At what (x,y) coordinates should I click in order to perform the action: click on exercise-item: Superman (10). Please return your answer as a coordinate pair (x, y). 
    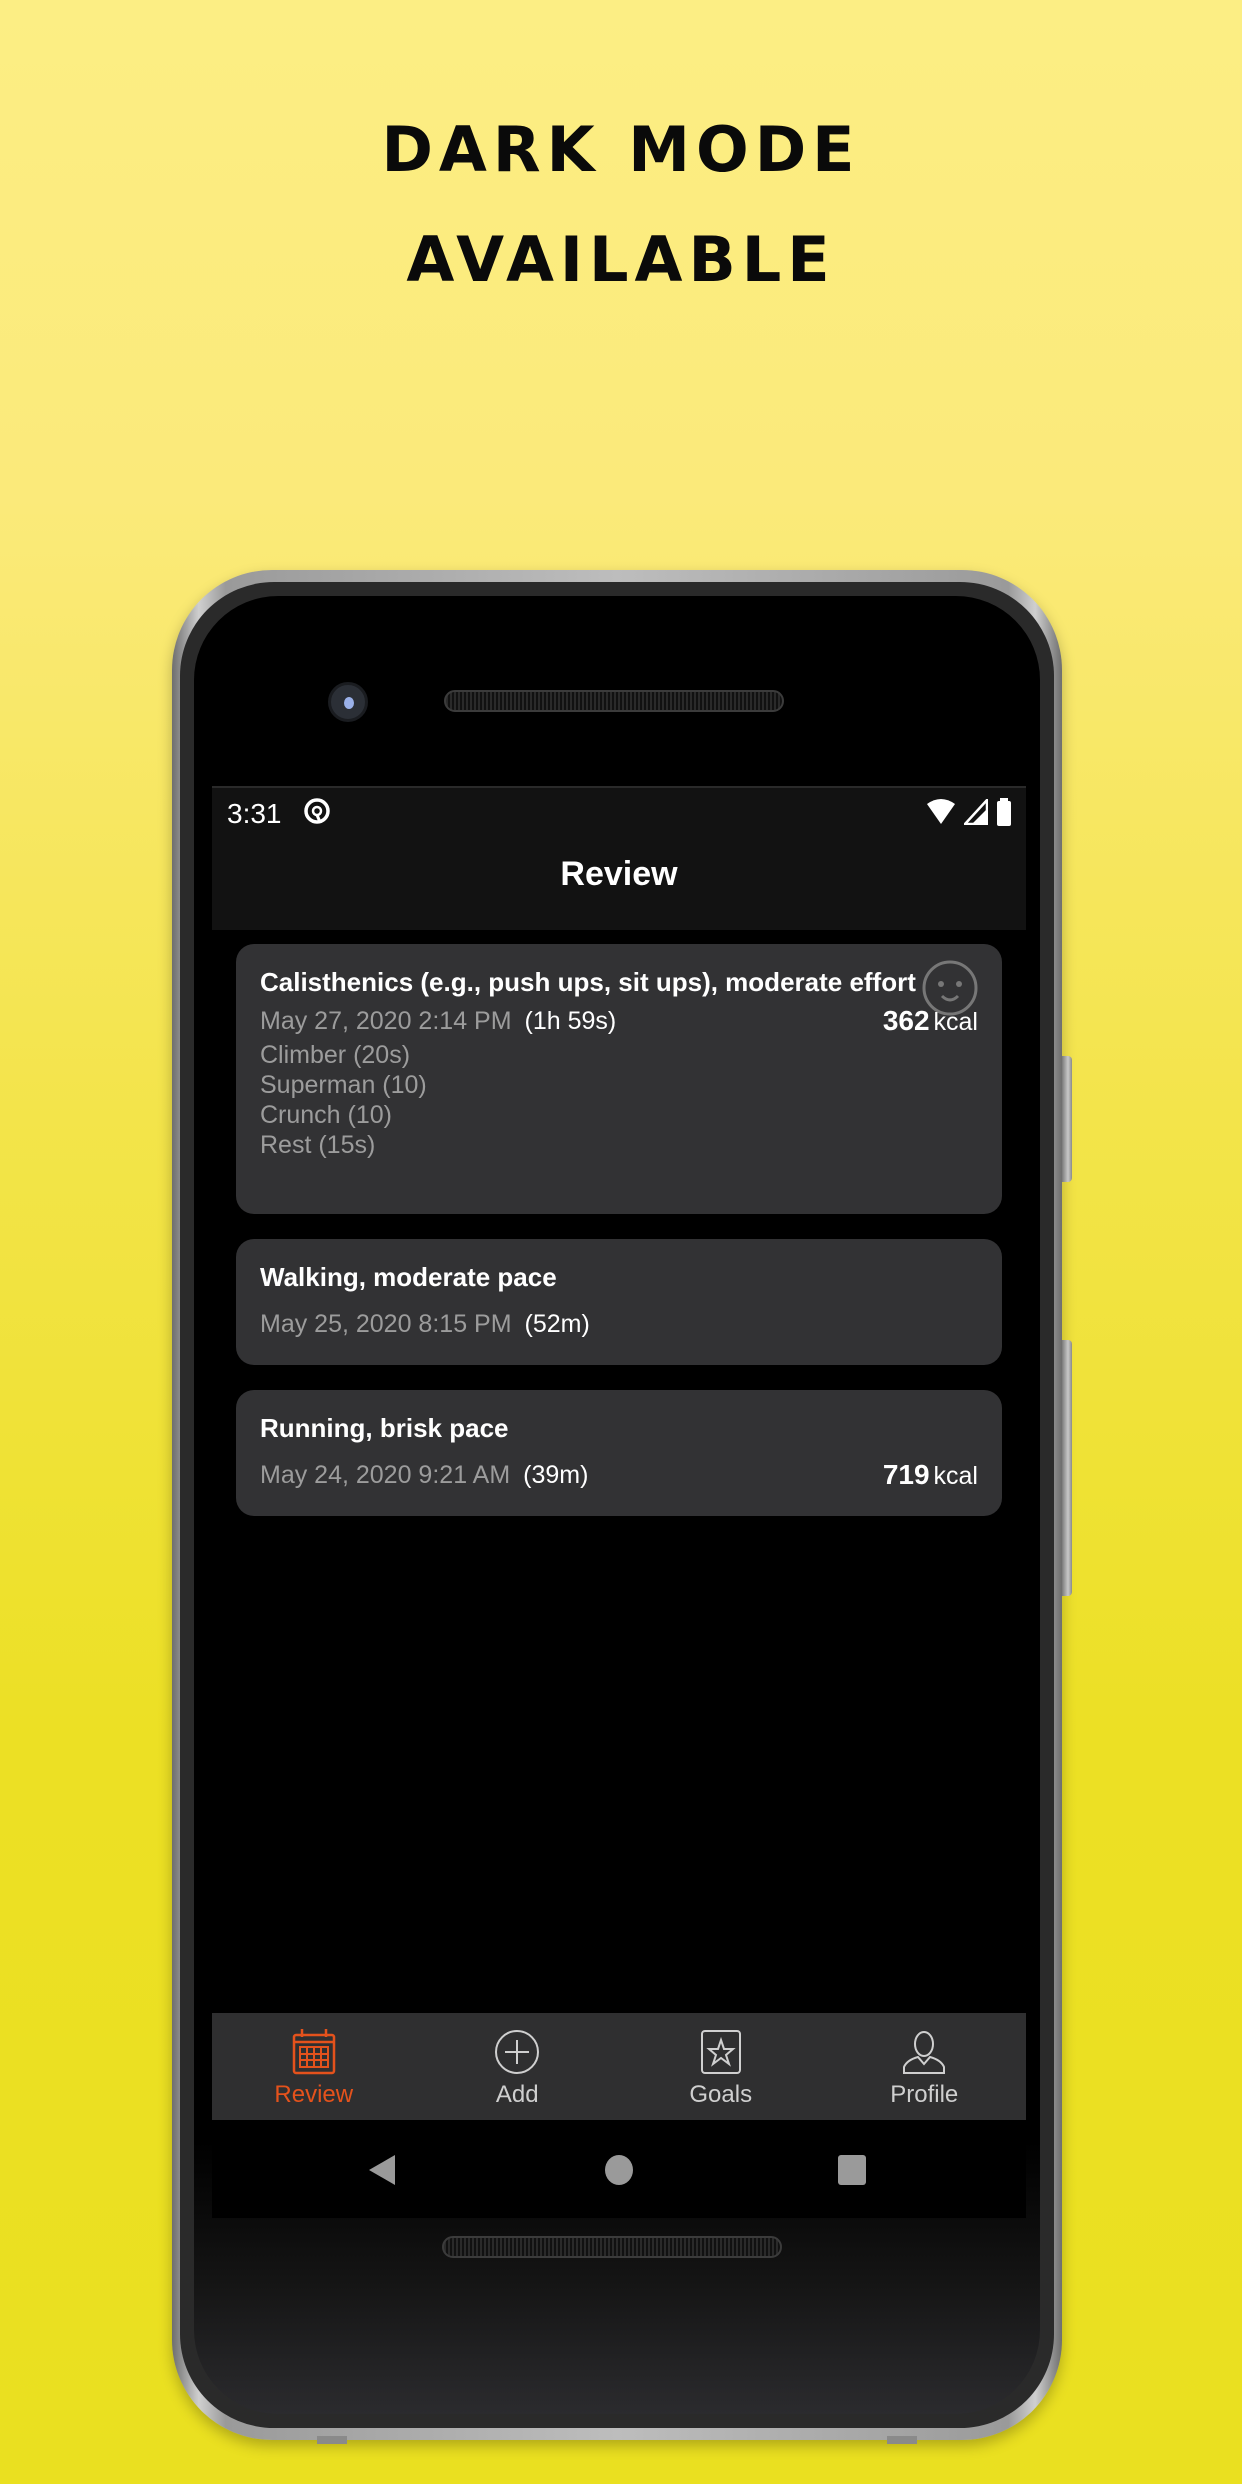
    Looking at the image, I should click on (343, 1085).